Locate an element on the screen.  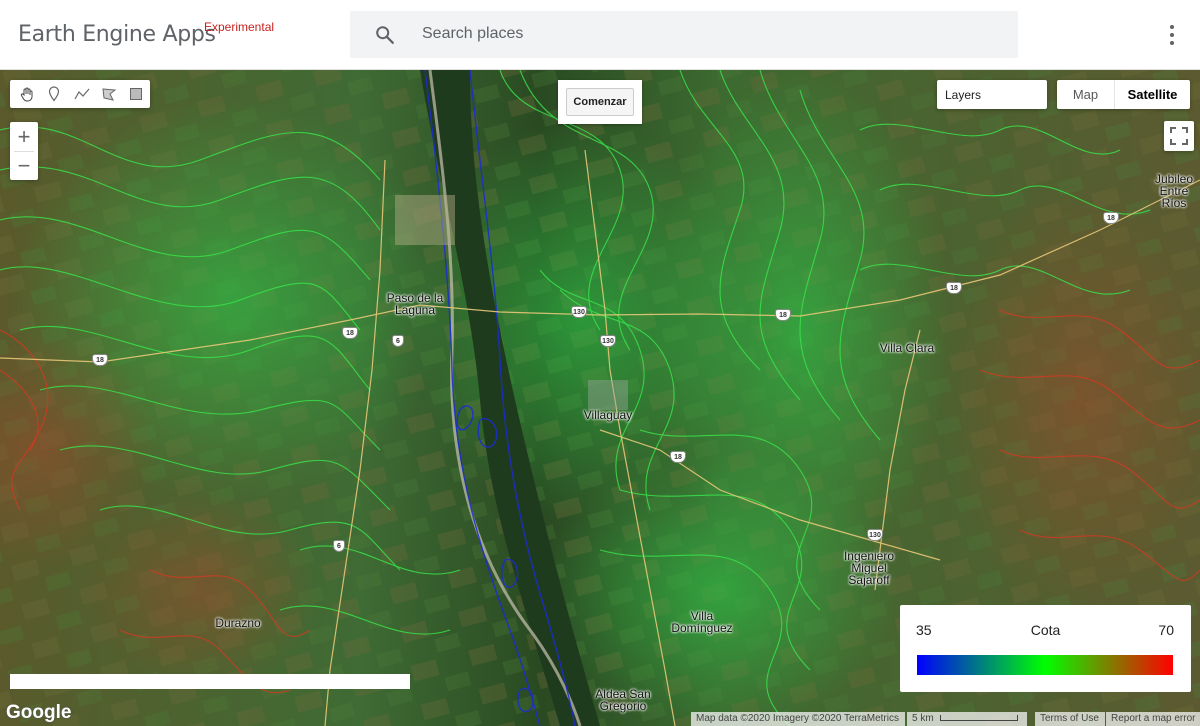
app-bar: Earth Engine Apps Experimental is located at coordinates (600, 35).